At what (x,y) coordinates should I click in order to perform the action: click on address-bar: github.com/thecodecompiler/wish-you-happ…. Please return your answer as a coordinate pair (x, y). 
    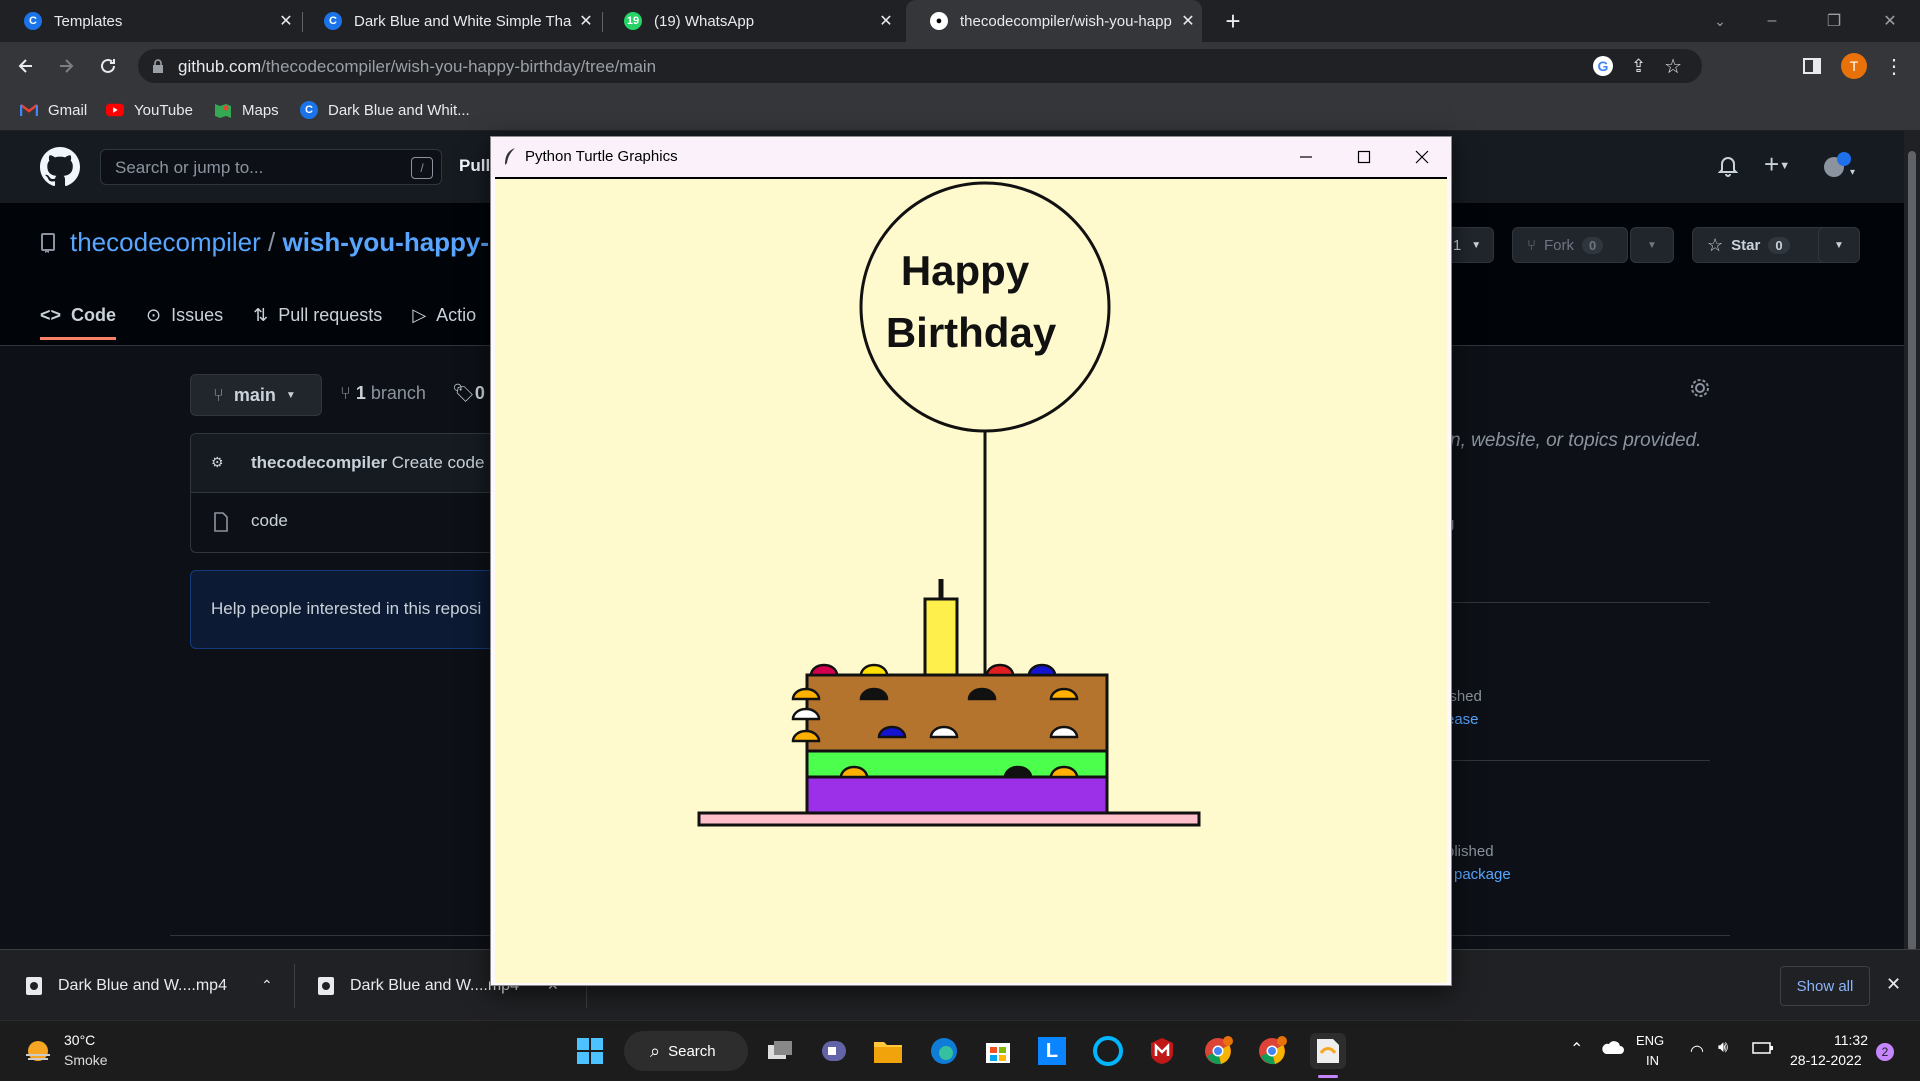
    Looking at the image, I should click on (920, 66).